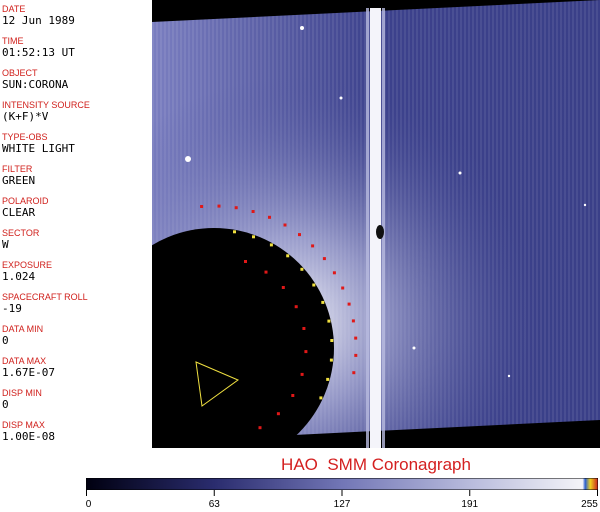  I want to click on meta-row: DISP MAX 1.00E-08, so click(76, 431).